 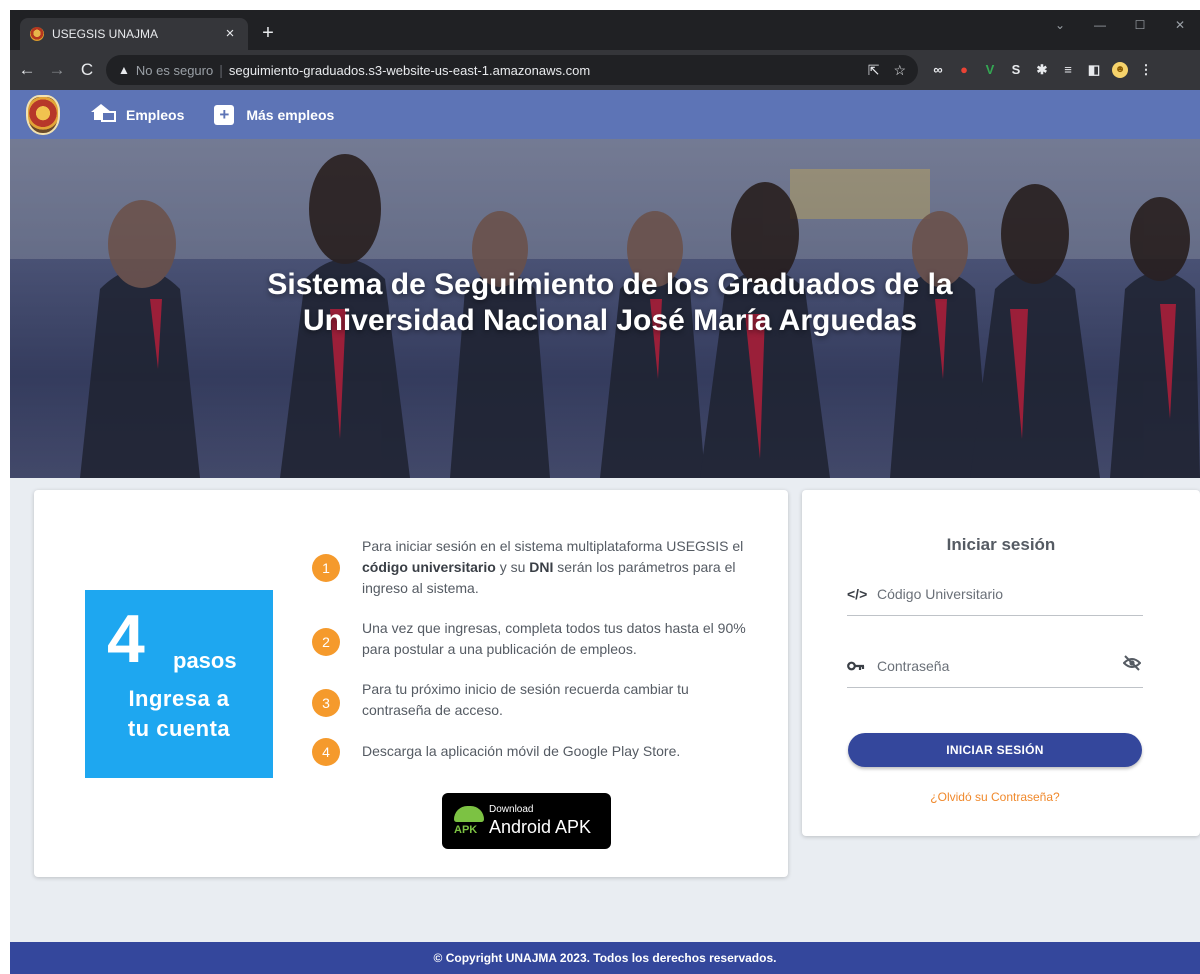 What do you see at coordinates (1001, 544) in the screenshot?
I see `login-title: Iniciar sesión` at bounding box center [1001, 544].